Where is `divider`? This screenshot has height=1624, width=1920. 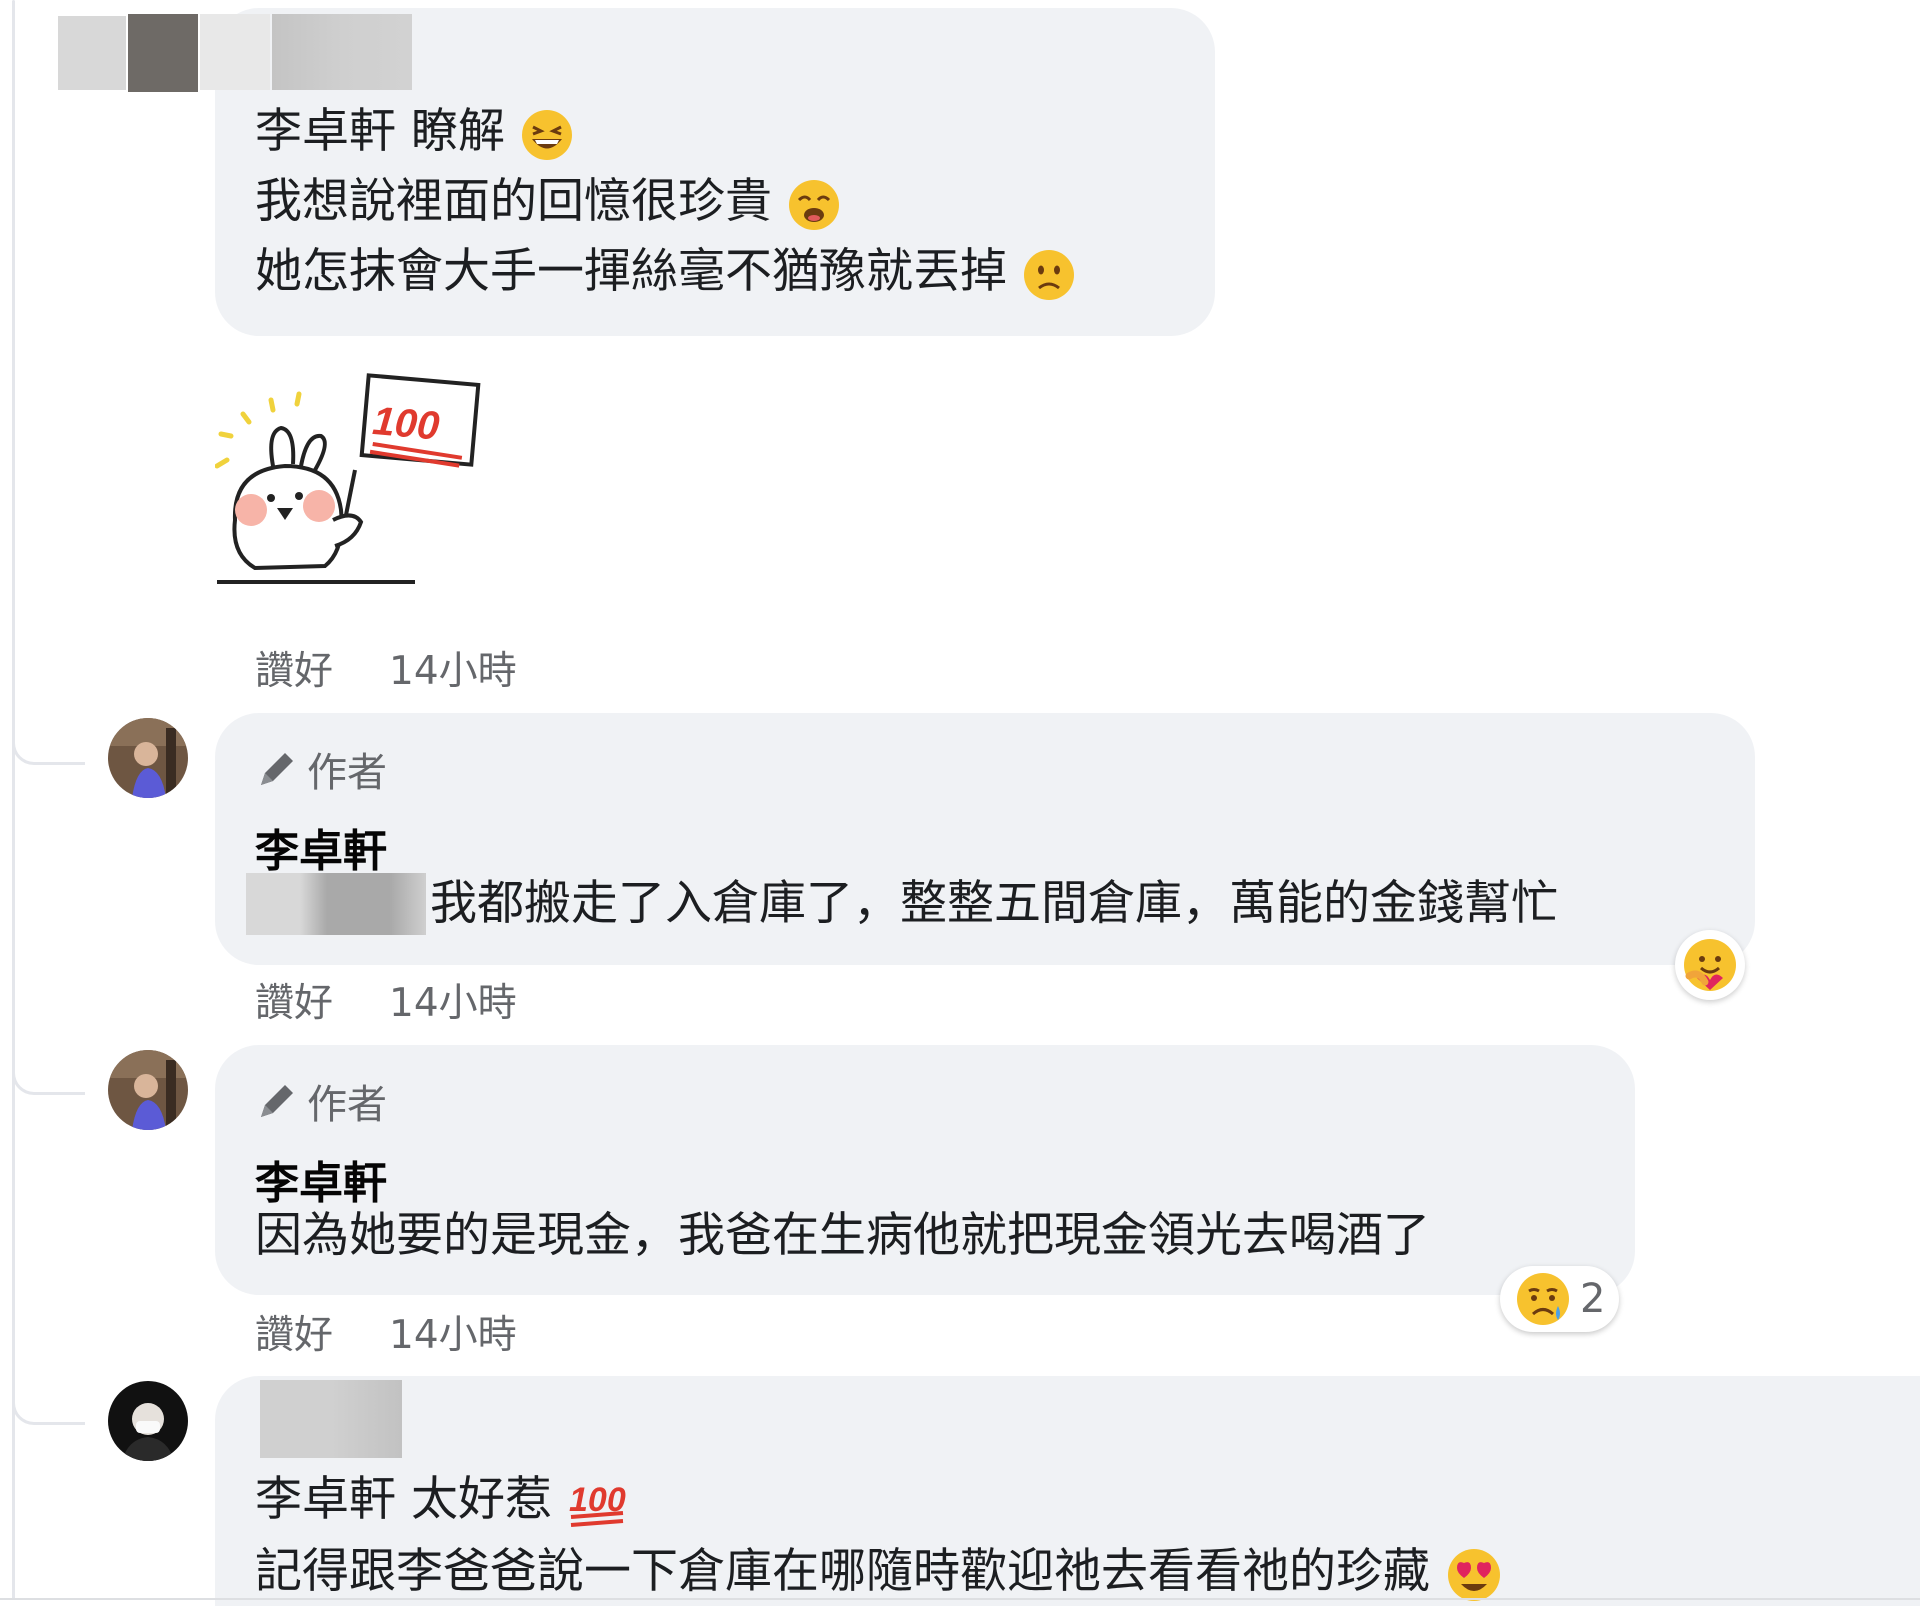 divider is located at coordinates (960, 1599).